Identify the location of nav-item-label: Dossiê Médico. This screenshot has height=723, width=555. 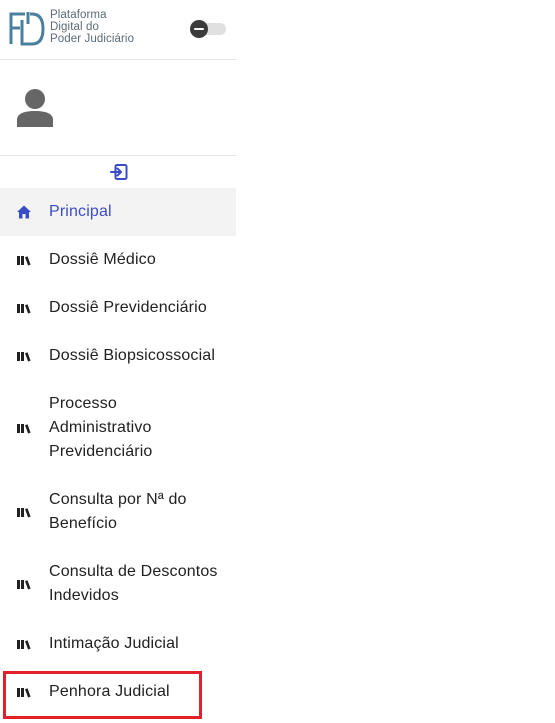
(102, 259).